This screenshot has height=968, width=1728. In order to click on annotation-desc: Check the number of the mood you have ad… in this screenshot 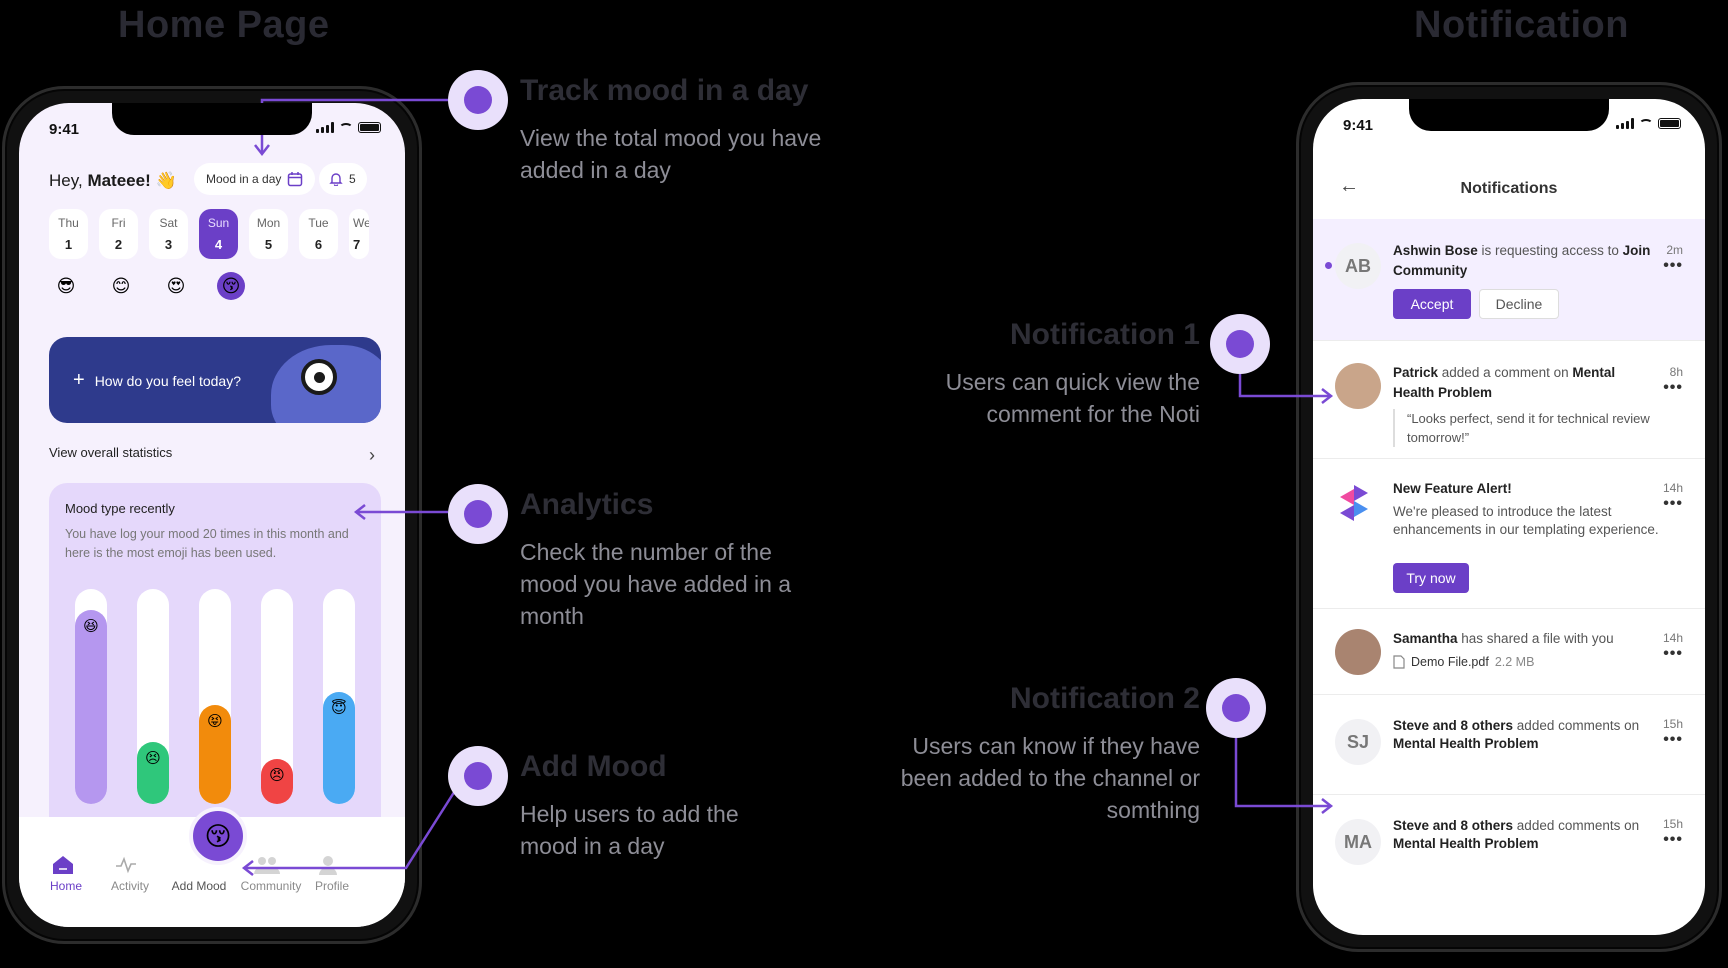, I will do `click(656, 584)`.